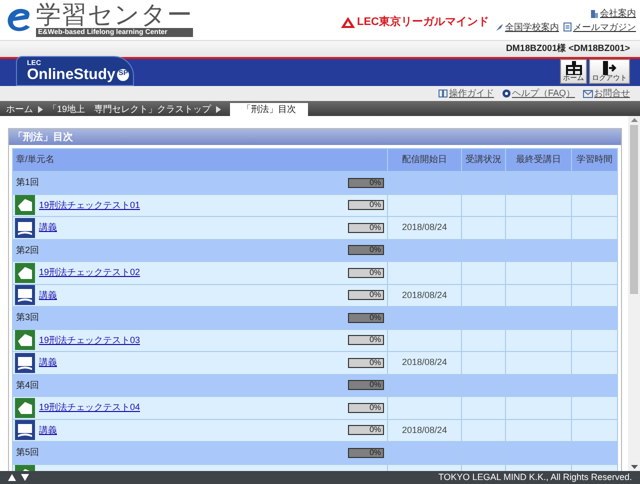 The width and height of the screenshot is (640, 484). What do you see at coordinates (27, 317) in the screenshot?
I see `session-label: 第3回` at bounding box center [27, 317].